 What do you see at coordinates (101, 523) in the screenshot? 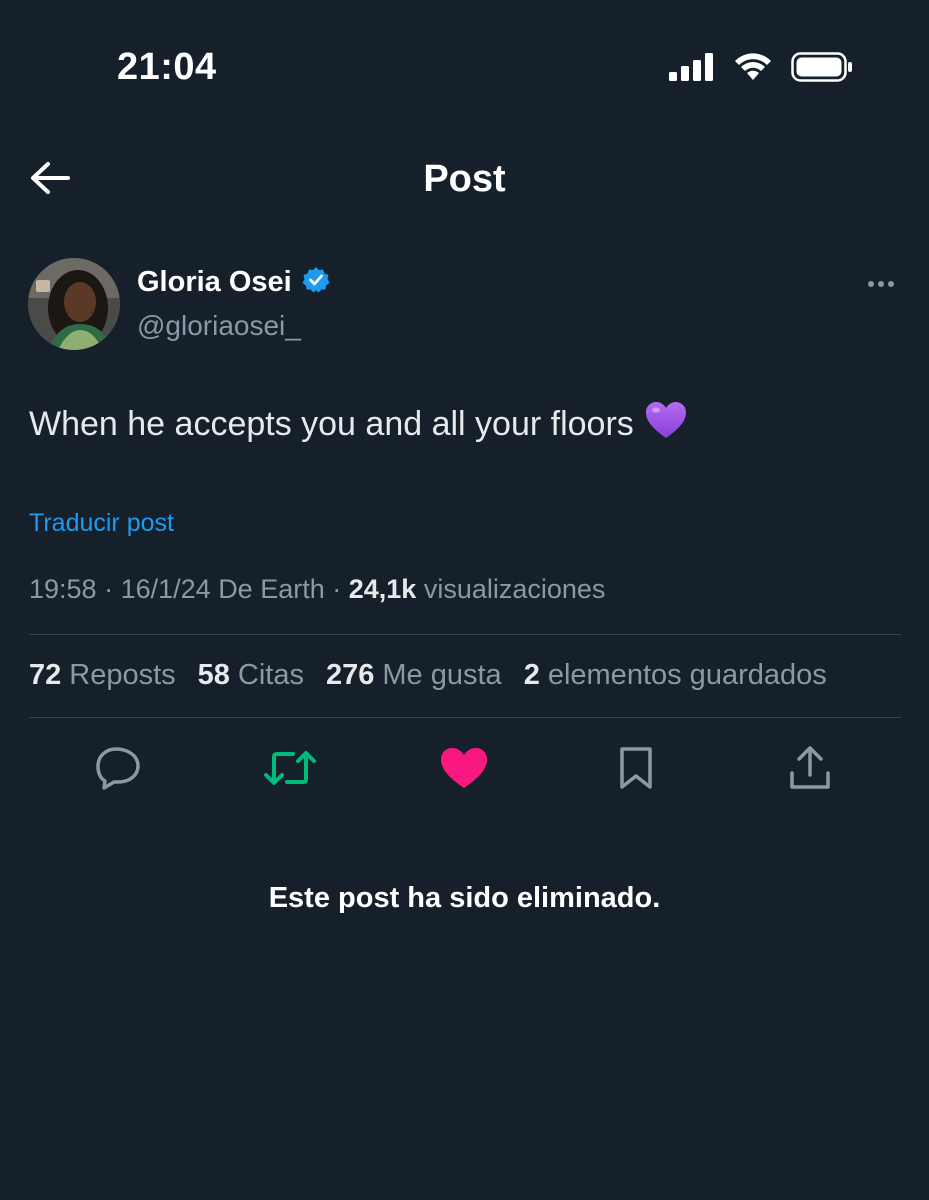
I see `translate-post-link: Traducir post` at bounding box center [101, 523].